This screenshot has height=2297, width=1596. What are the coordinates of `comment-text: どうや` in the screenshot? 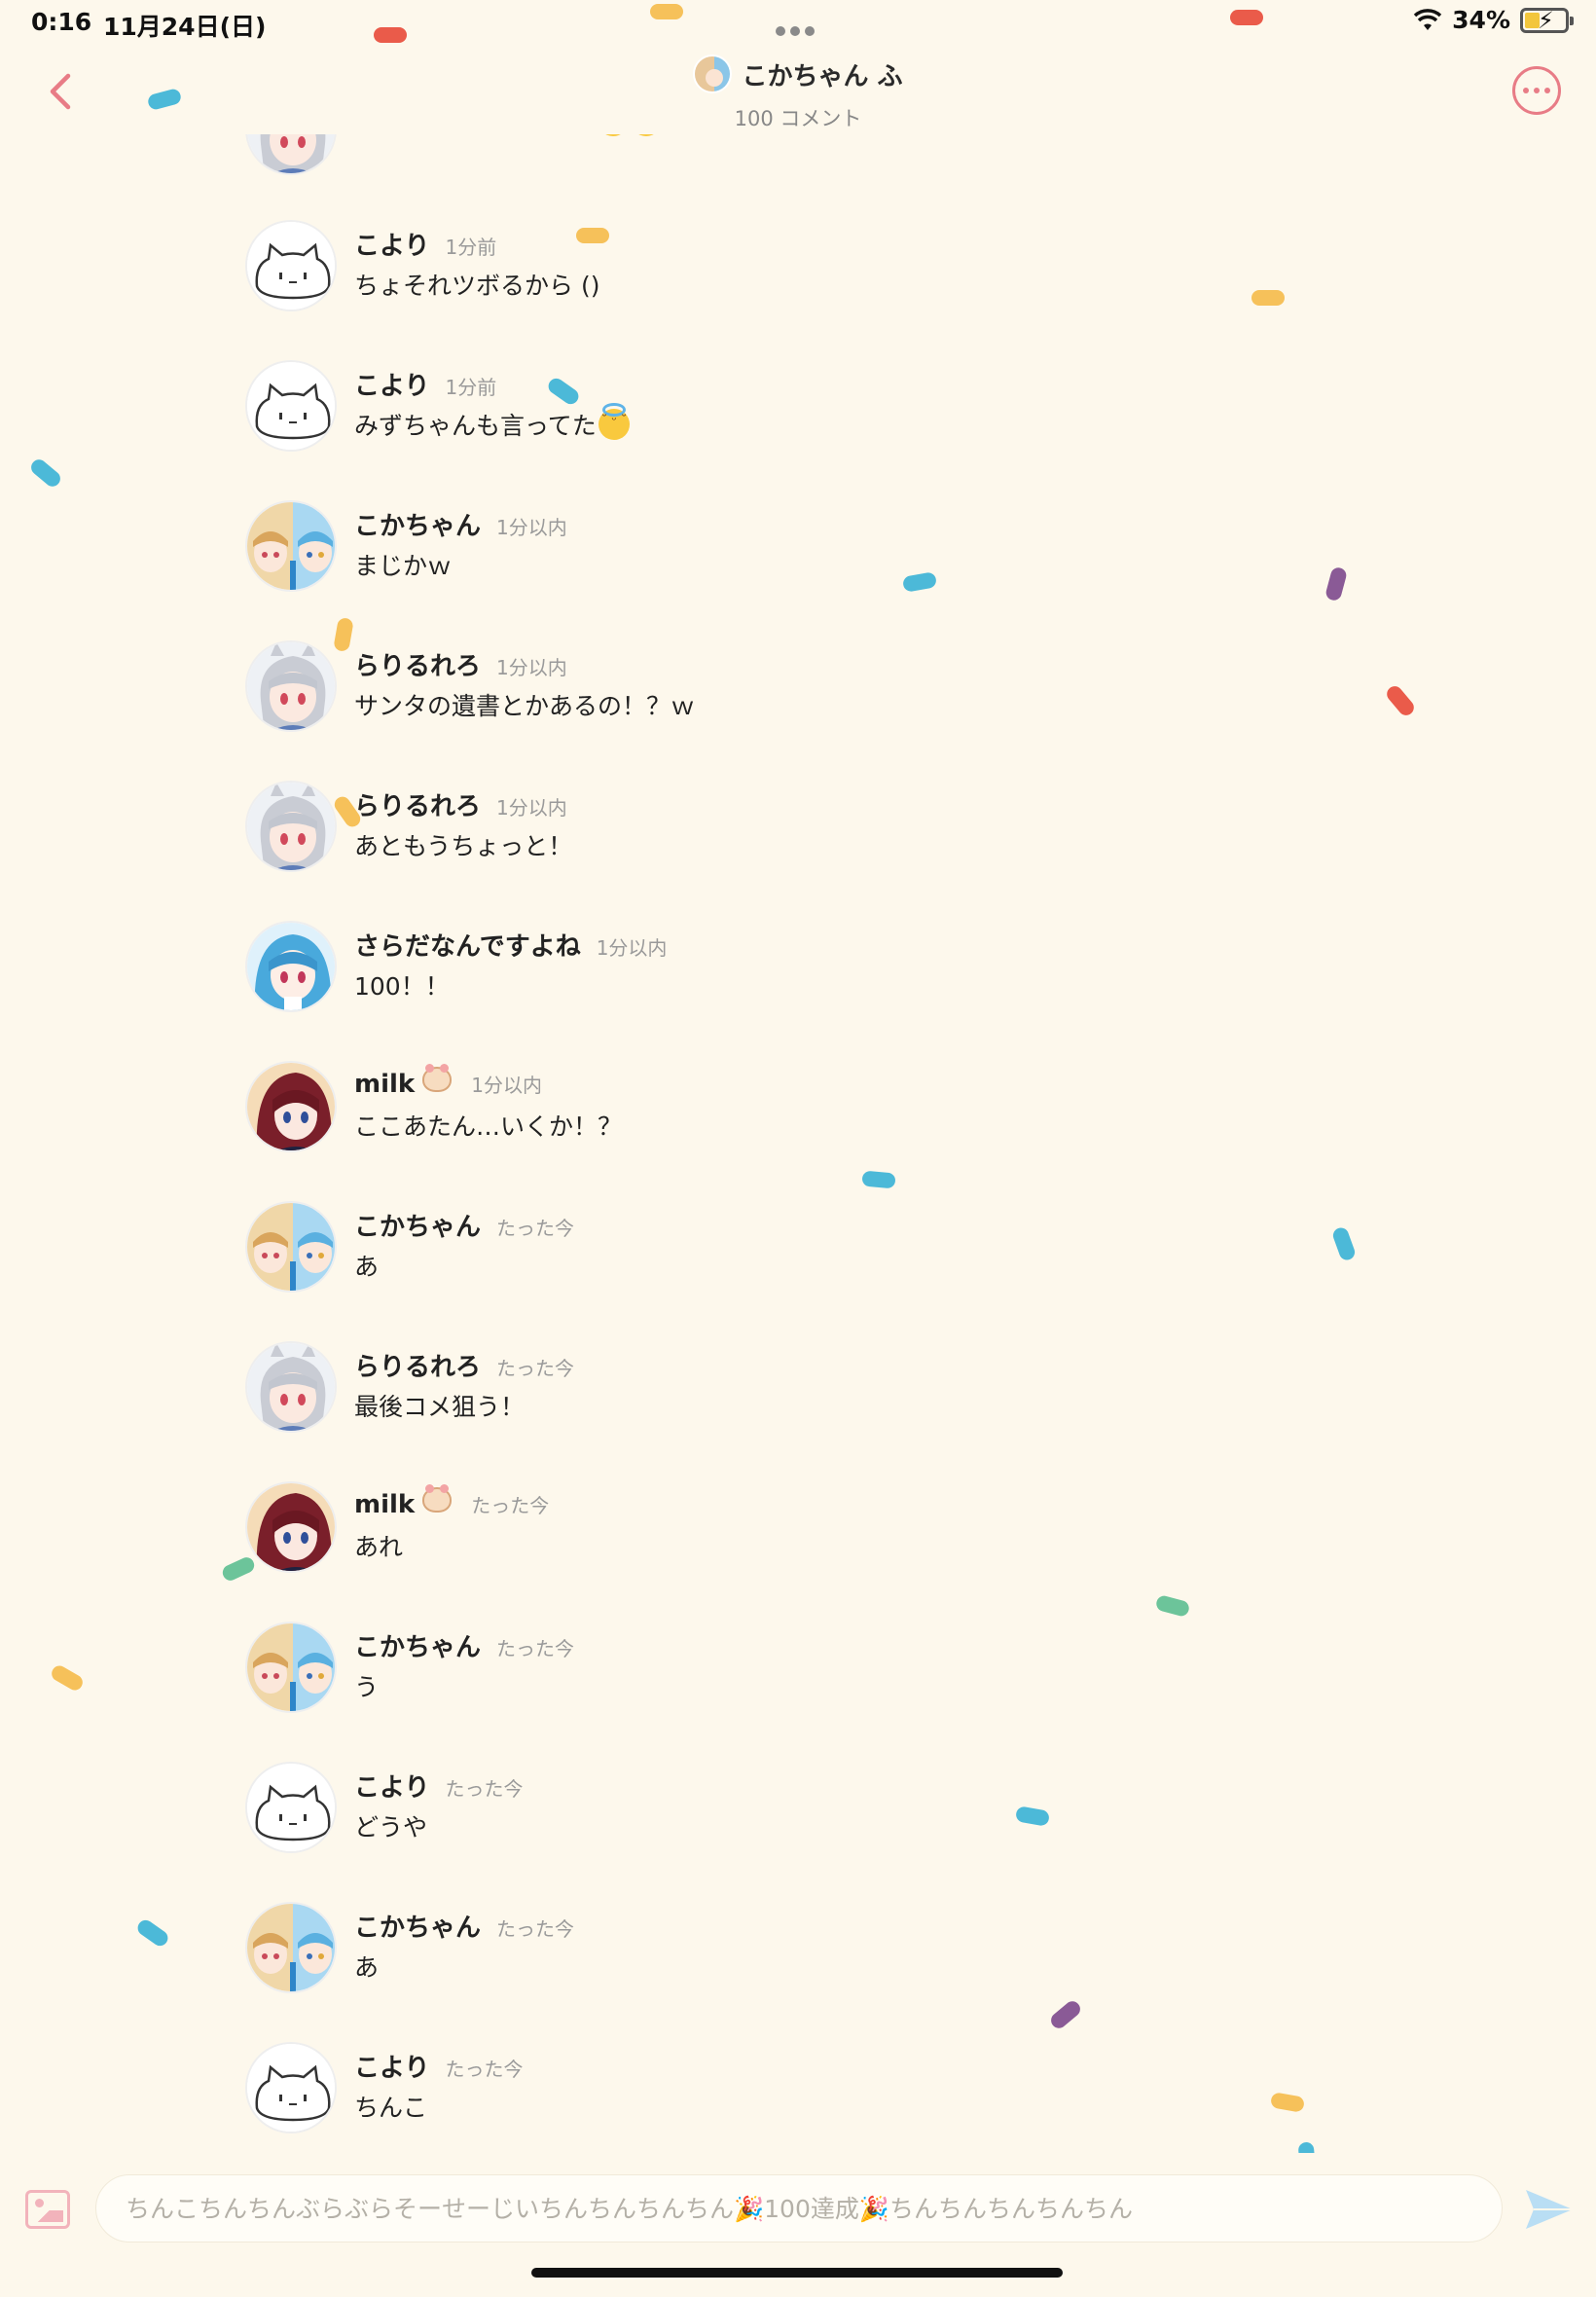 It's located at (390, 1825).